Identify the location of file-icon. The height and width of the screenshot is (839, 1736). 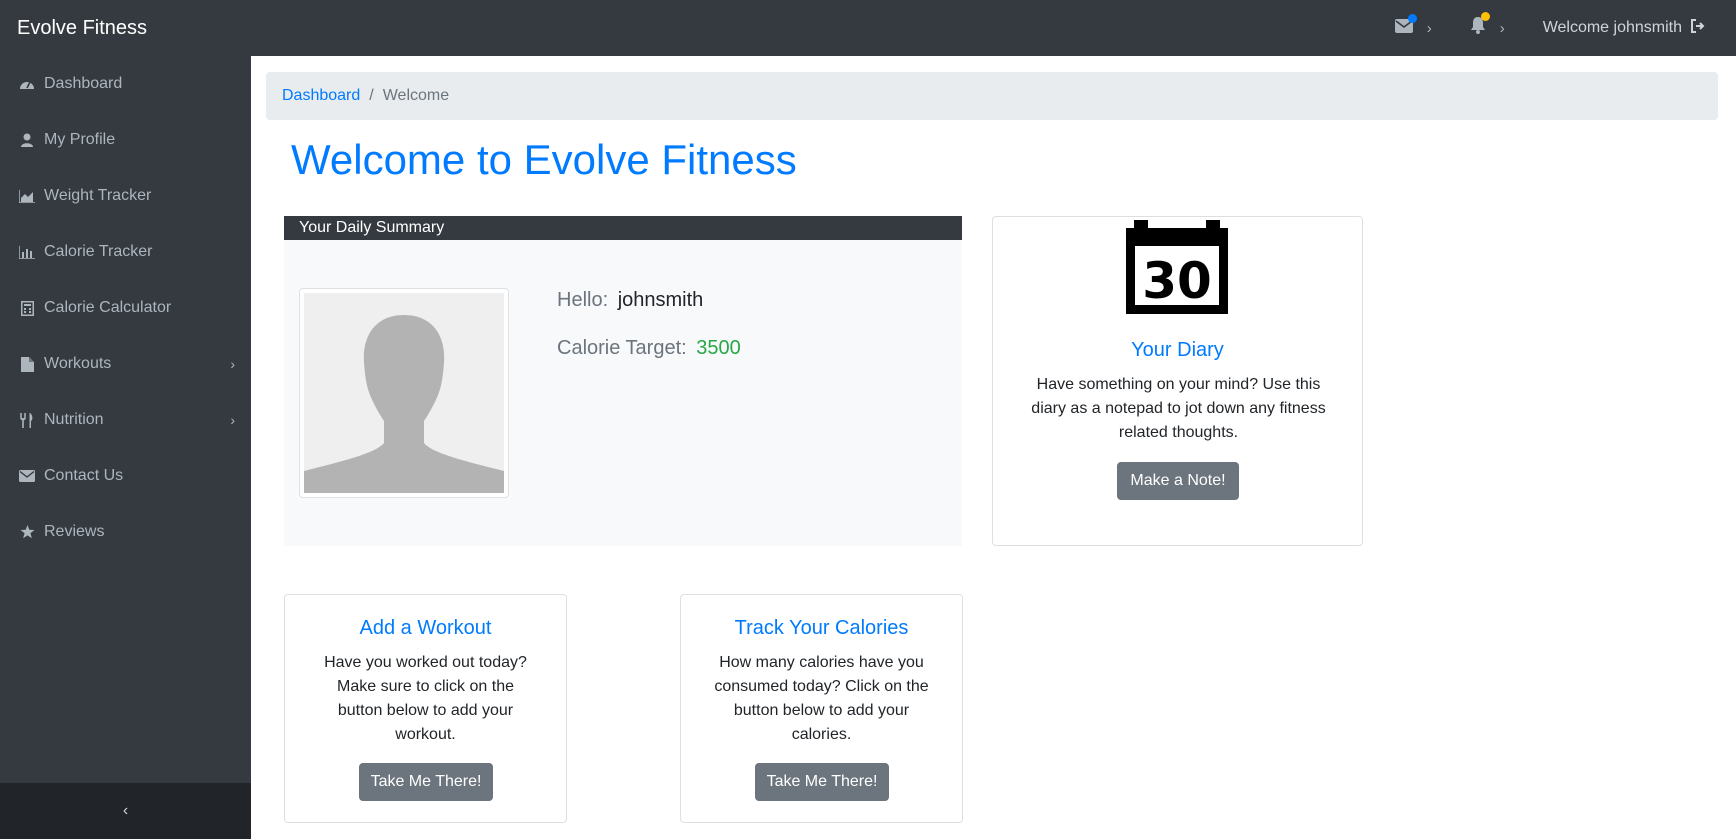
(27, 364).